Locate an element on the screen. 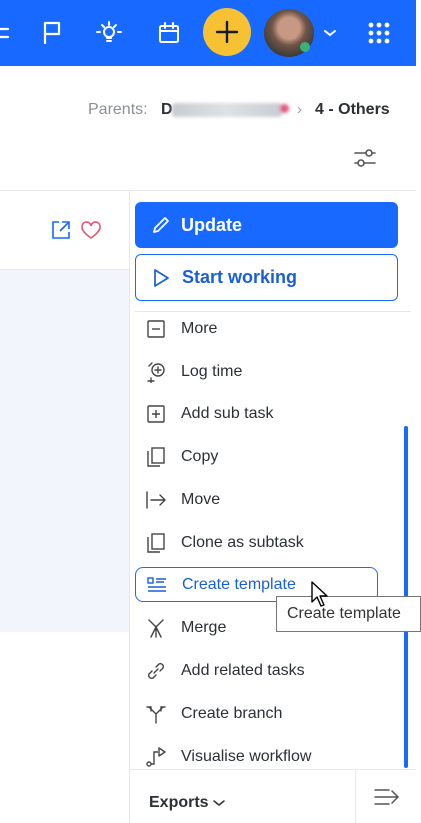 This screenshot has height=823, width=421. menu-item-add-related-tasks: Add related tasks is located at coordinates (256, 671).